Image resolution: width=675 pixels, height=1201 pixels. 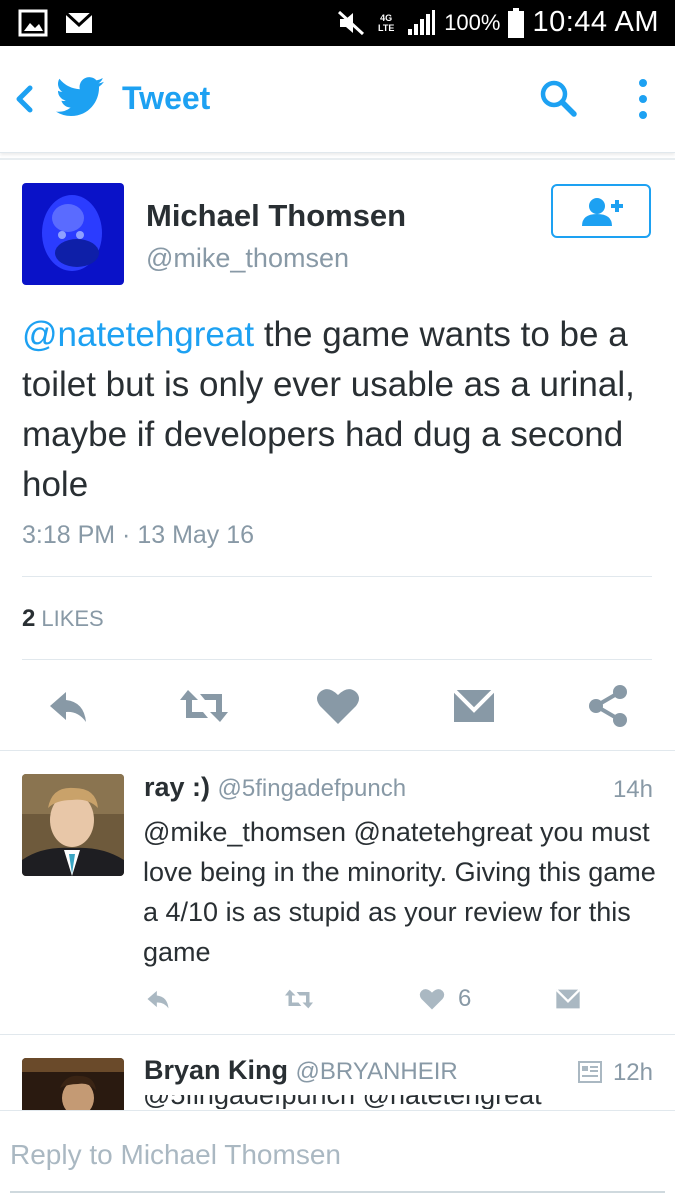 What do you see at coordinates (337, 1192) in the screenshot?
I see `reply-input-underline` at bounding box center [337, 1192].